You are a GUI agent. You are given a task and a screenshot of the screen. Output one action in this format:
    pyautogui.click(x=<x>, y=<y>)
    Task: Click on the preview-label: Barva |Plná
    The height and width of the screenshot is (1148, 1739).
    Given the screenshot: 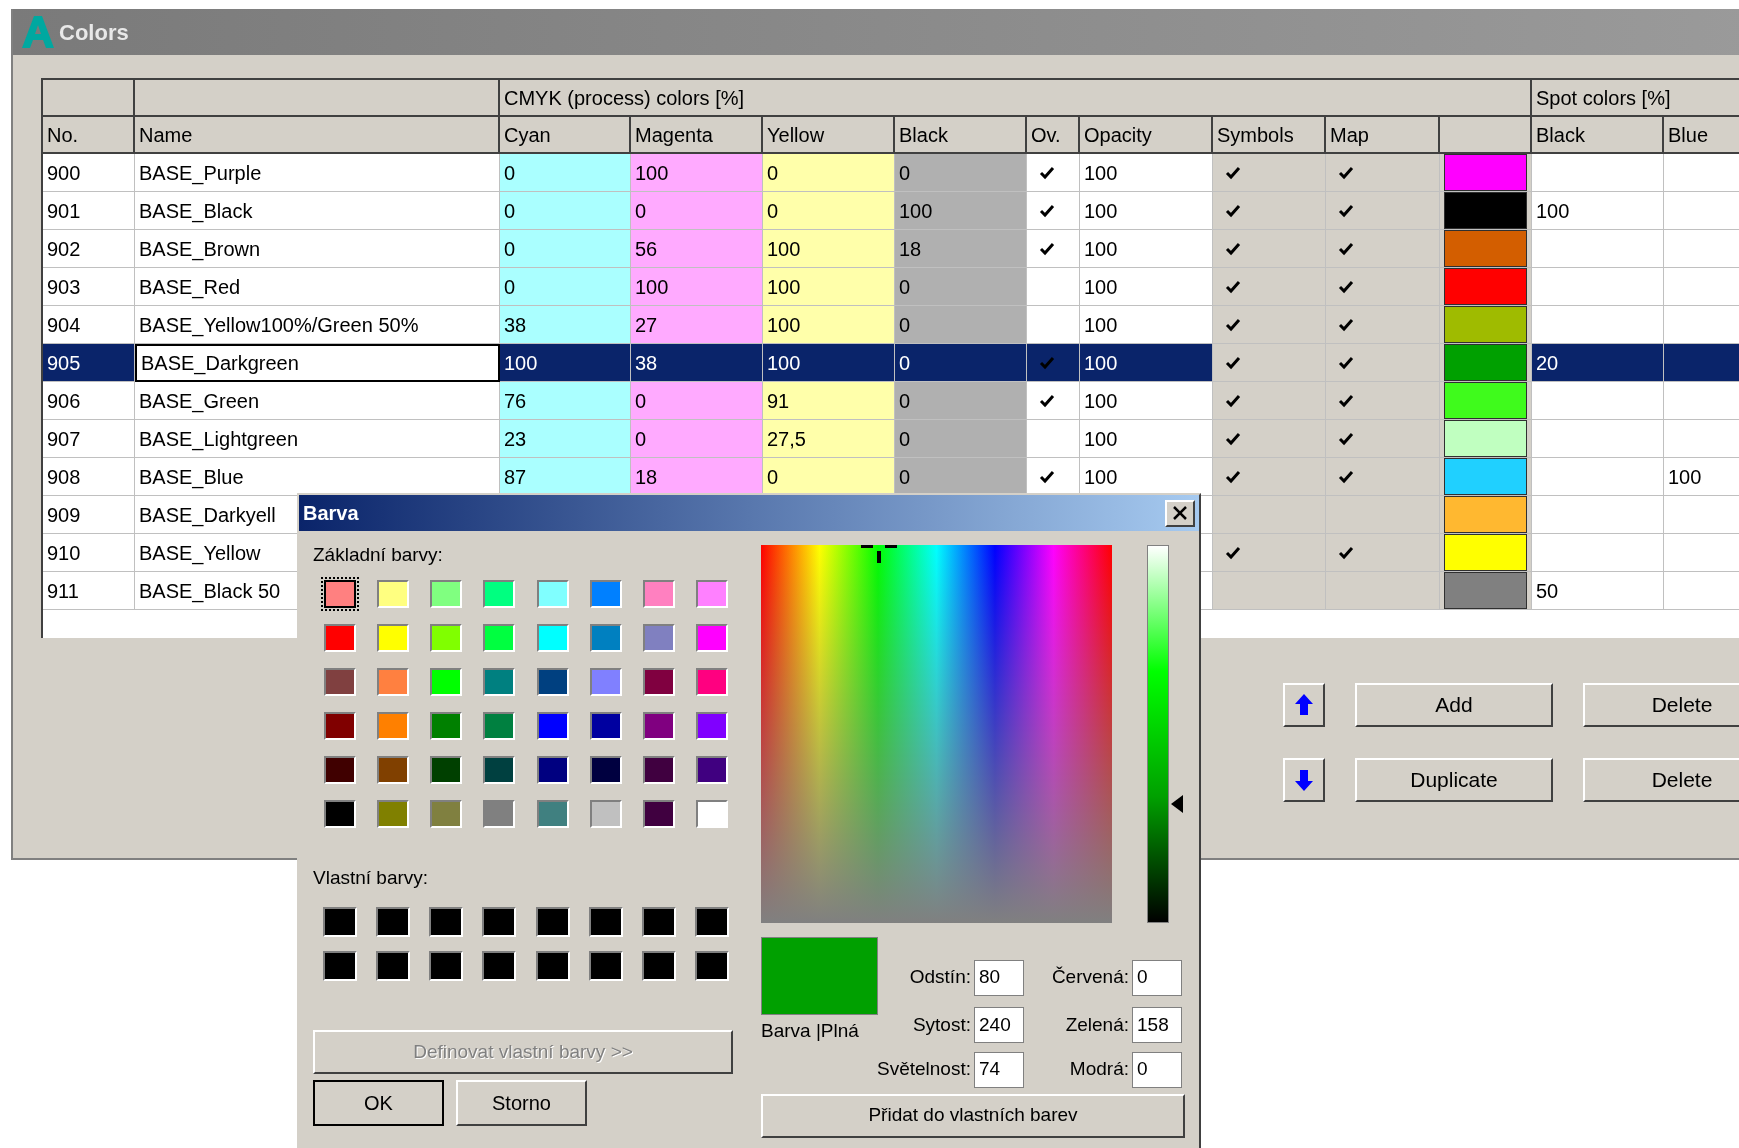 What is the action you would take?
    pyautogui.click(x=810, y=1031)
    